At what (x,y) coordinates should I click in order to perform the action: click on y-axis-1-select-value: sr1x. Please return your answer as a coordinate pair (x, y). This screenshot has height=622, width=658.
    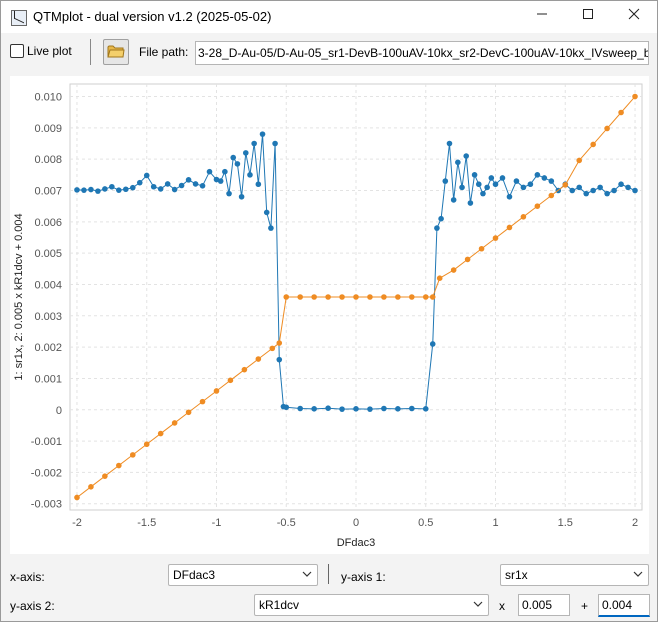
    Looking at the image, I should click on (516, 575).